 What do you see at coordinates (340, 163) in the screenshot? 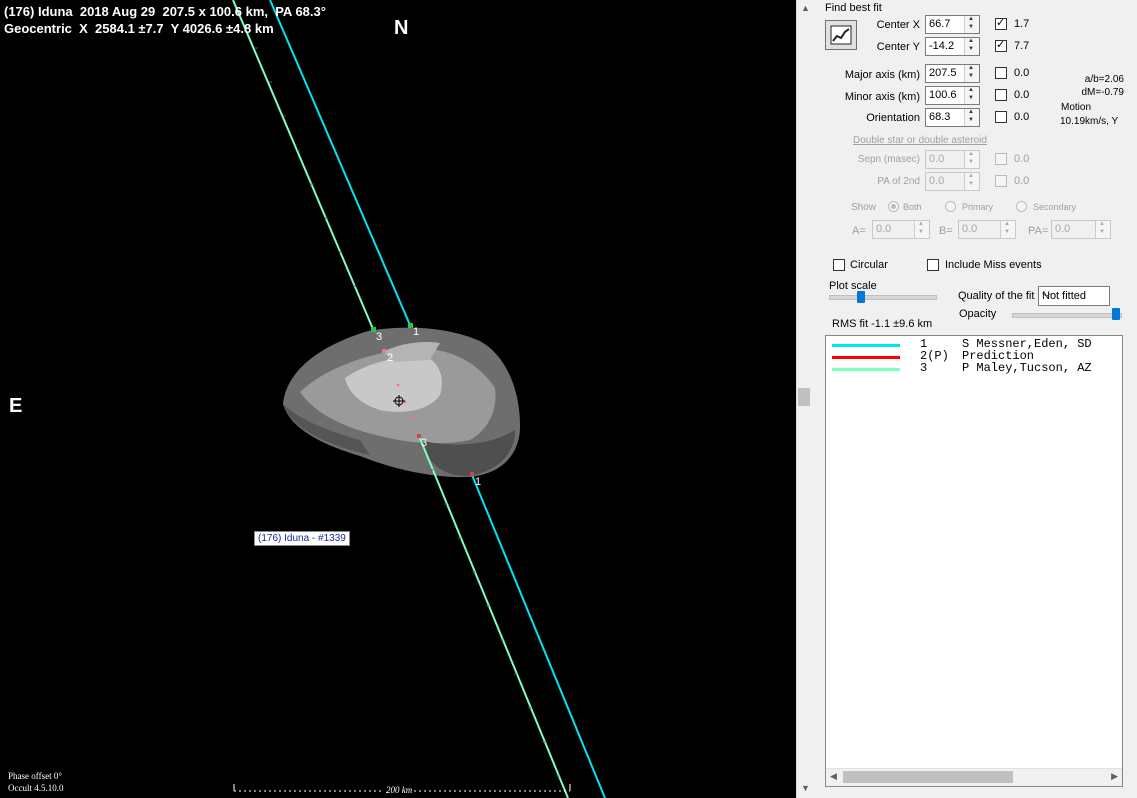
I see `chord-1-upper` at bounding box center [340, 163].